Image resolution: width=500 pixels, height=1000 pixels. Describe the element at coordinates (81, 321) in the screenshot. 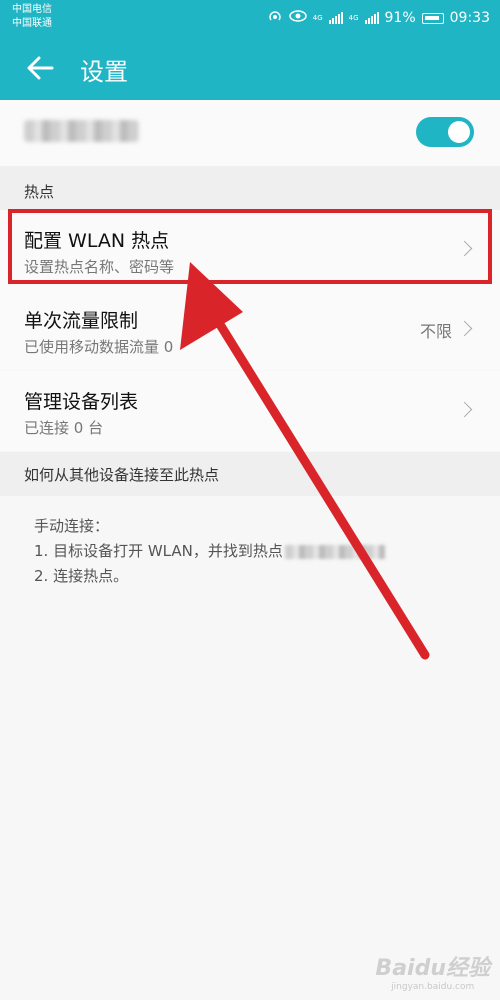

I see `row-title: 单次流量限制` at that location.